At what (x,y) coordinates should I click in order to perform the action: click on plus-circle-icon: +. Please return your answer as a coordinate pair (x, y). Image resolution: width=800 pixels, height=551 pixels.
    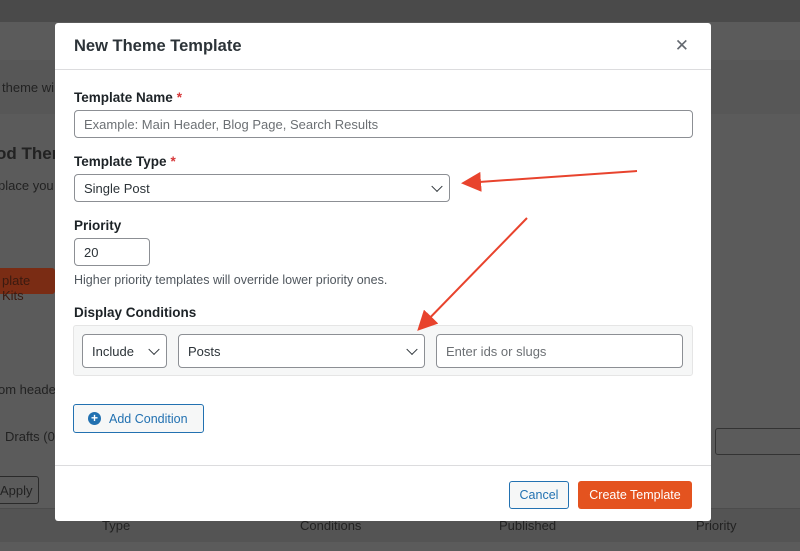
    Looking at the image, I should click on (94, 418).